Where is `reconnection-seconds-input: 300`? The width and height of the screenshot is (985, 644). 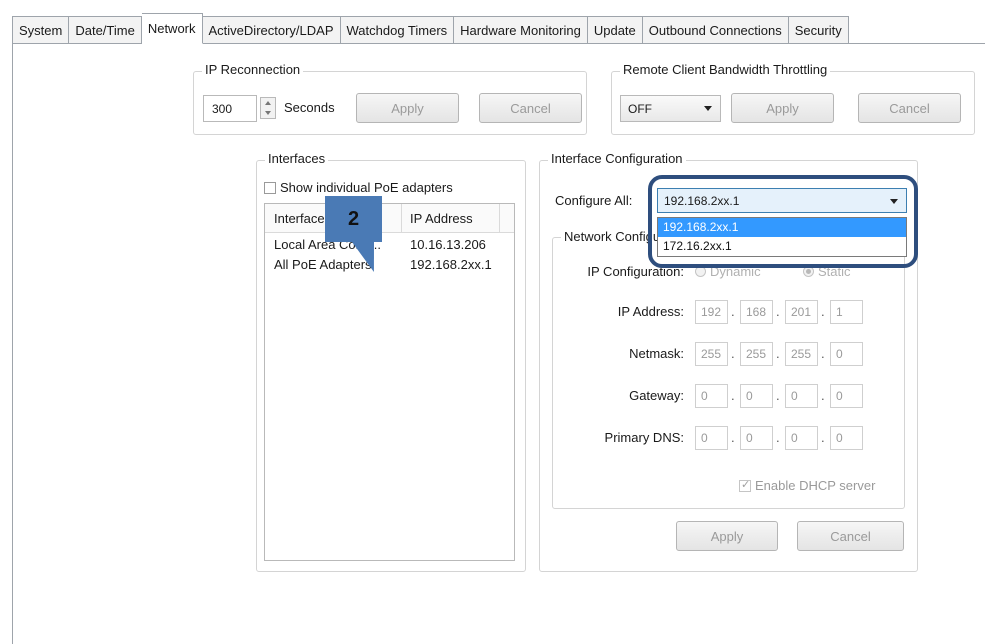 reconnection-seconds-input: 300 is located at coordinates (230, 108).